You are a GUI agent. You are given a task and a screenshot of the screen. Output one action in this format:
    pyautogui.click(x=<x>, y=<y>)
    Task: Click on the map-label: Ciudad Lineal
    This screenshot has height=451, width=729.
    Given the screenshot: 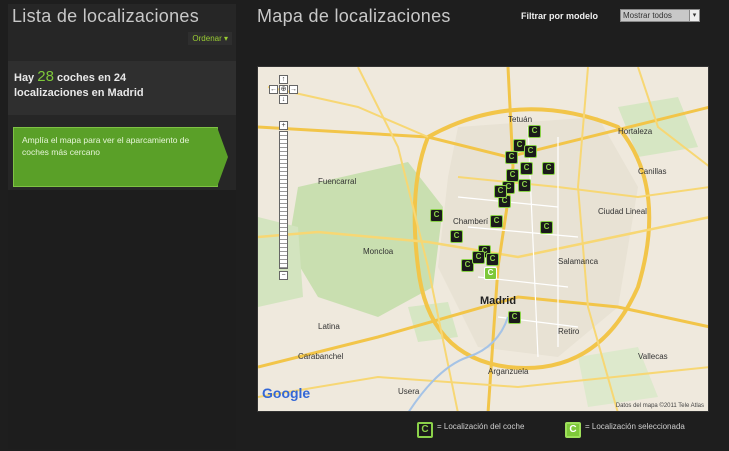 What is the action you would take?
    pyautogui.click(x=622, y=211)
    